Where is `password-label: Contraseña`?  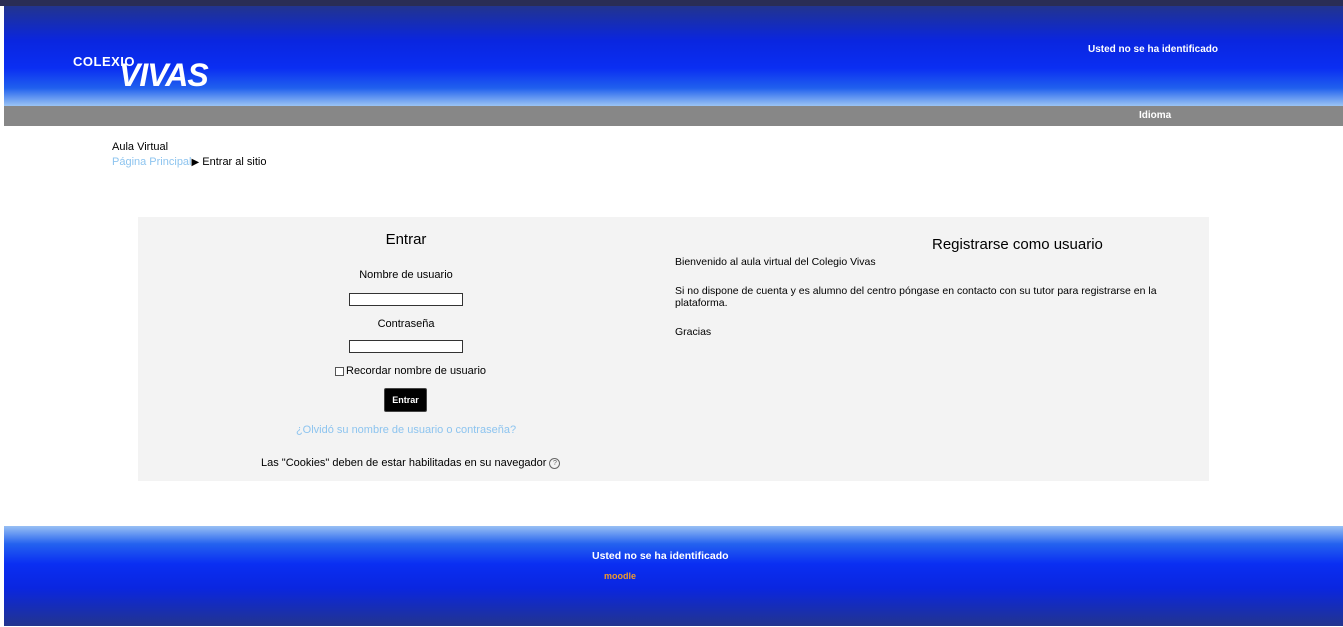 password-label: Contraseña is located at coordinates (406, 324).